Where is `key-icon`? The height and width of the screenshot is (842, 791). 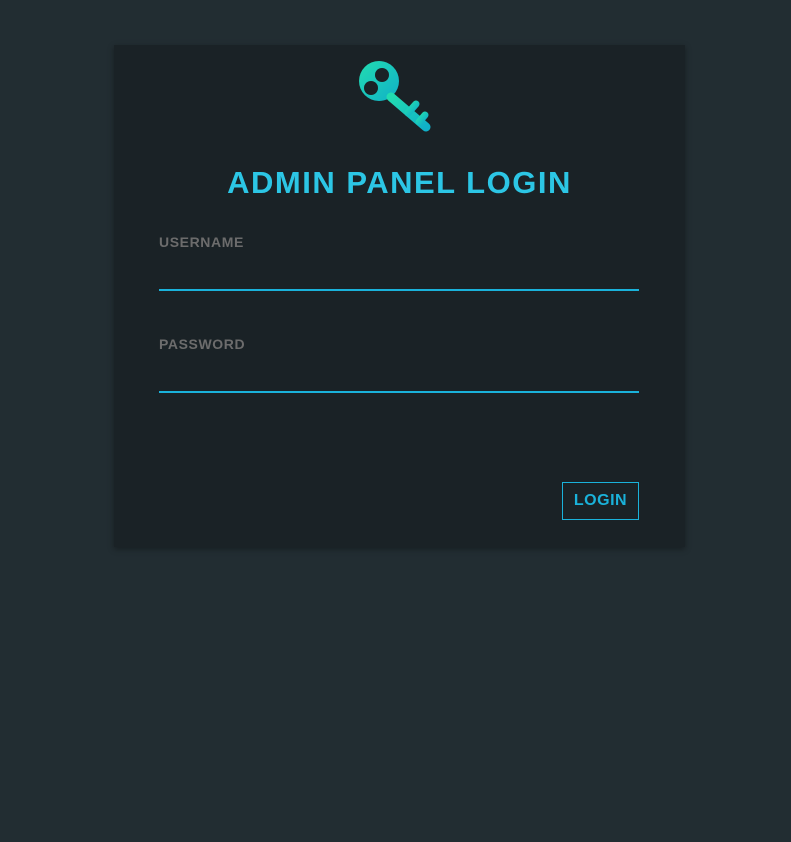 key-icon is located at coordinates (395, 96).